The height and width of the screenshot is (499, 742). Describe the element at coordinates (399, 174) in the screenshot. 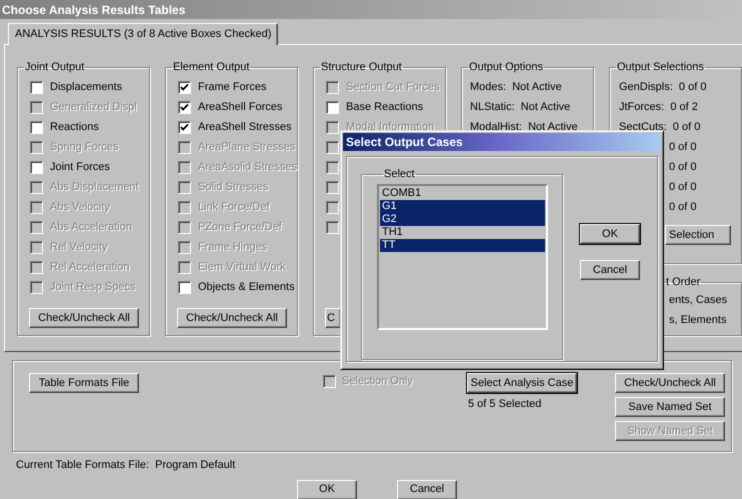

I see `group-title: Select` at that location.